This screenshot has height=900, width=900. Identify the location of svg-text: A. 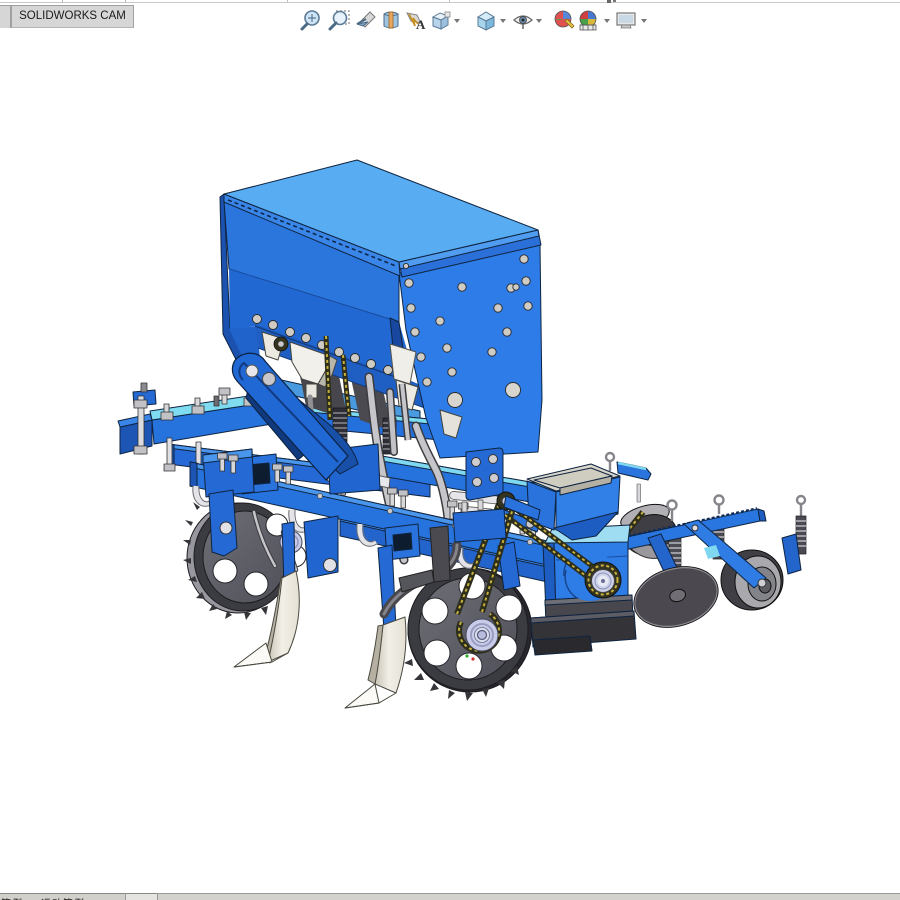
(421, 24).